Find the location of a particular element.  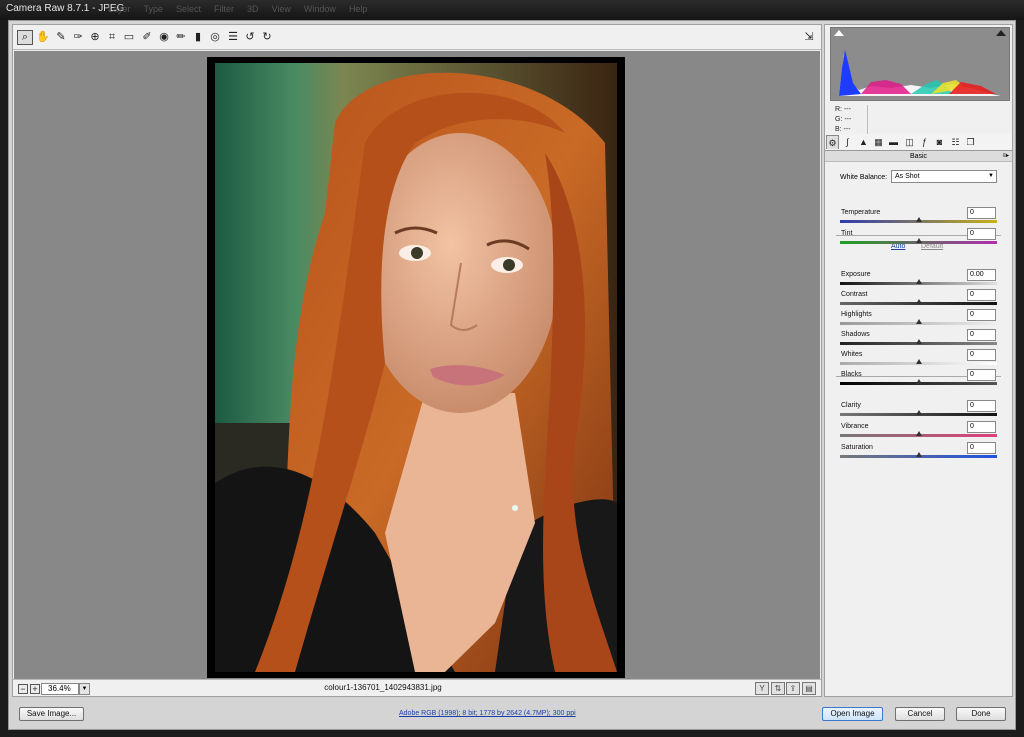

exposure-slider-thumb is located at coordinates (918, 281).